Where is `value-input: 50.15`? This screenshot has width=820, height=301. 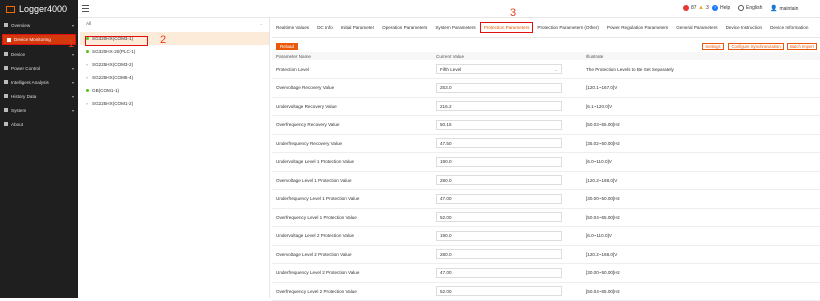 value-input: 50.15 is located at coordinates (499, 124).